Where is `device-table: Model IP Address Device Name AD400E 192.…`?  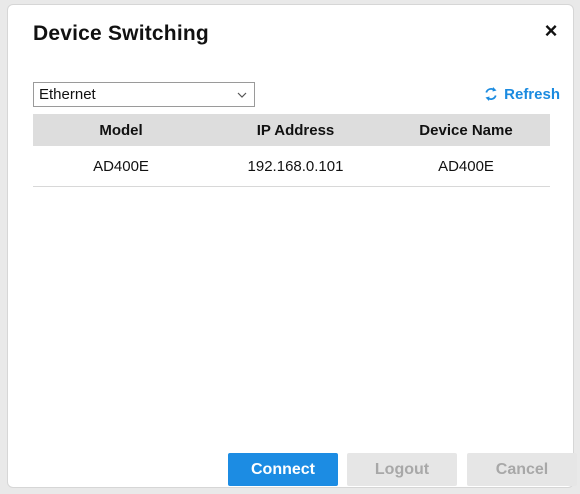
device-table: Model IP Address Device Name AD400E 192.… is located at coordinates (291, 150).